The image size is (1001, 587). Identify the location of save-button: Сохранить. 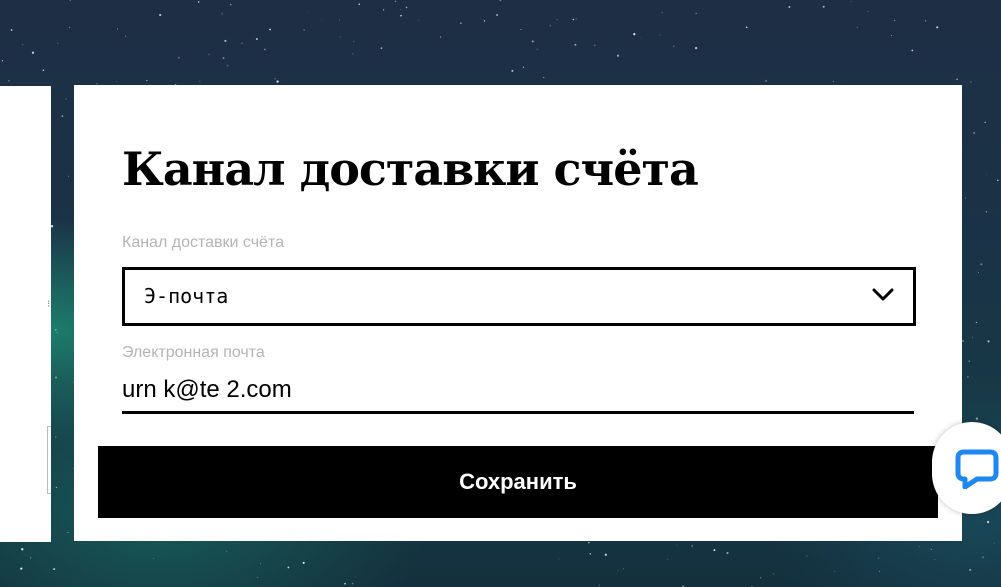
(518, 482).